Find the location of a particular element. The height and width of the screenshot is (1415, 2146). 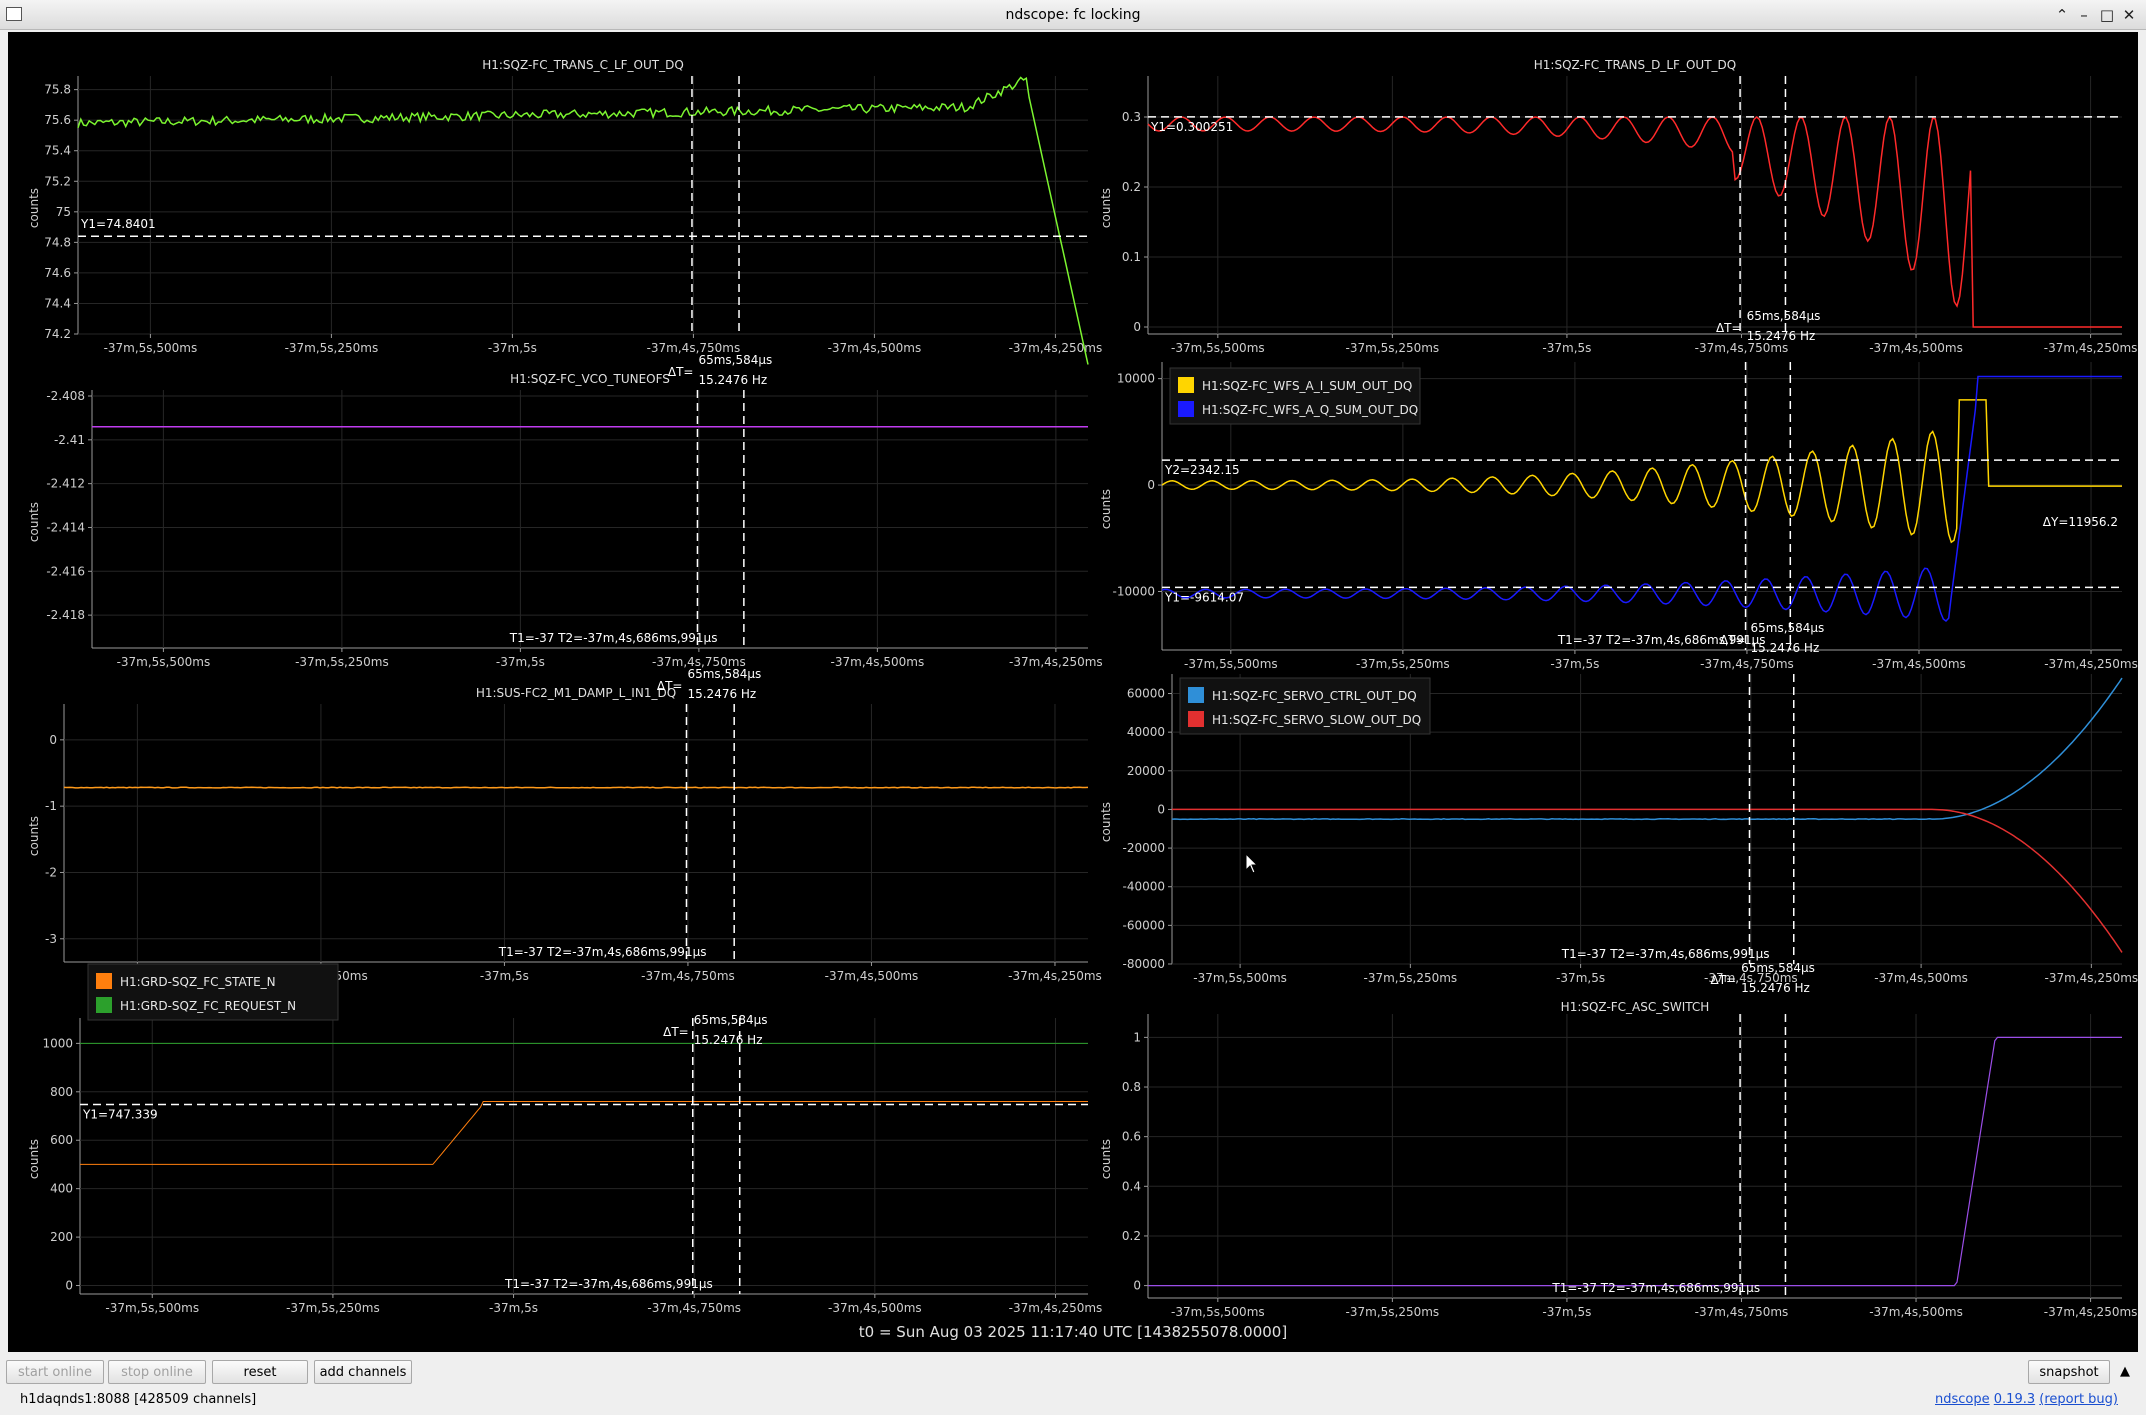

y-tick-label: 60000 is located at coordinates (1146, 694).